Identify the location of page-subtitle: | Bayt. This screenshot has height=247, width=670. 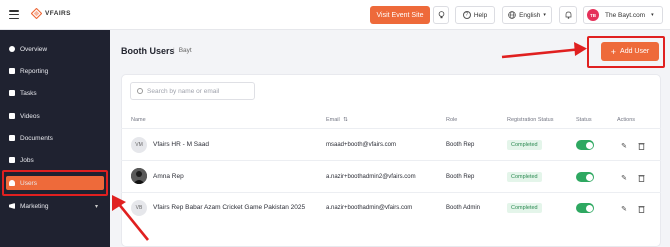
(182, 50).